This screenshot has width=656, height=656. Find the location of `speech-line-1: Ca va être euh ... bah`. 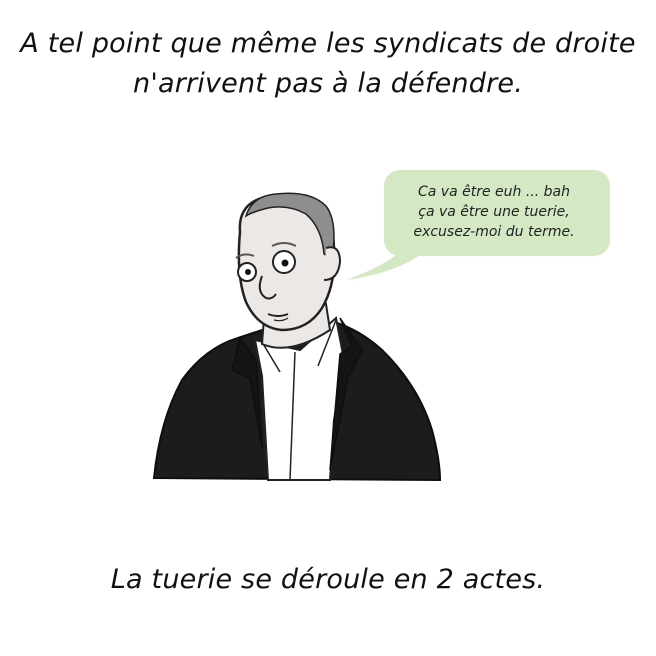

speech-line-1: Ca va être euh ... bah is located at coordinates (494, 192).